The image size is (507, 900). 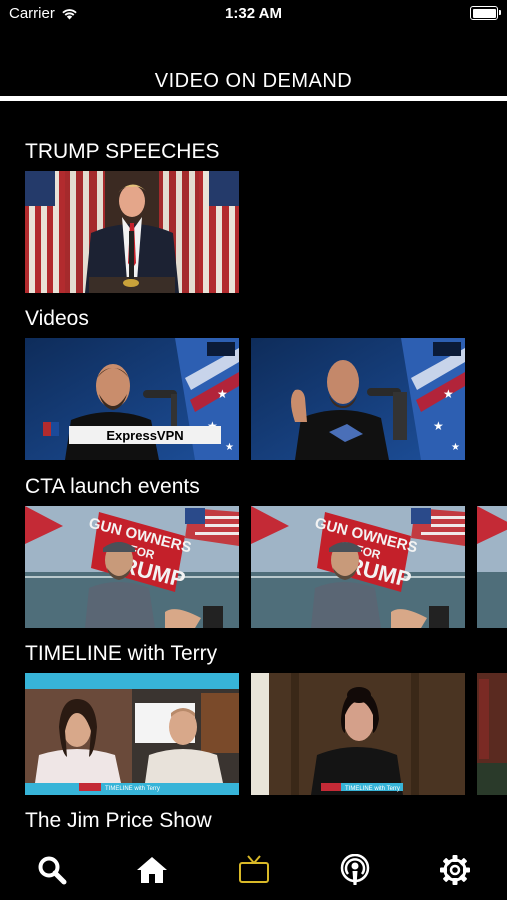 I want to click on podcast-tab, so click(x=355, y=870).